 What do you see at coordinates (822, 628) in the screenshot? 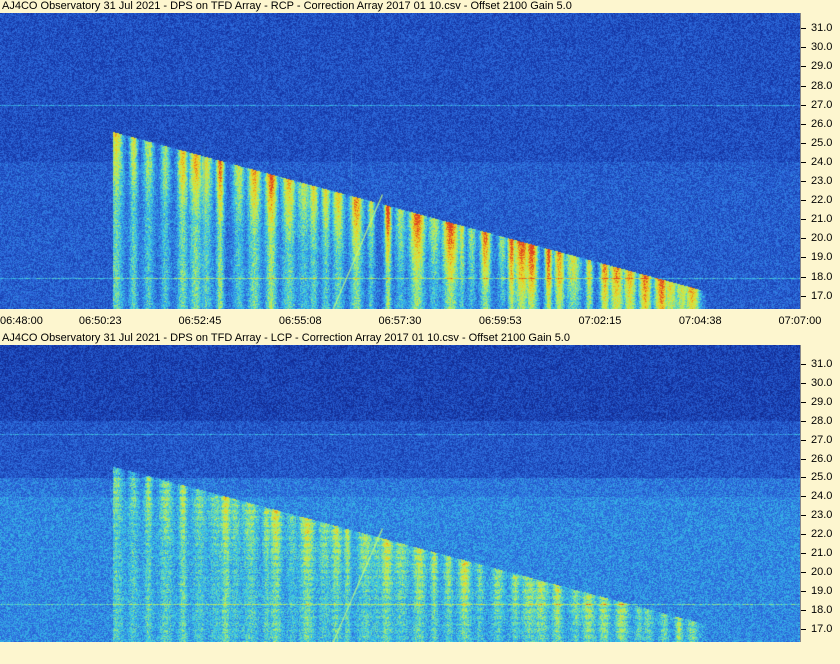
I see `y-tick-label-1-14: 17.0` at bounding box center [822, 628].